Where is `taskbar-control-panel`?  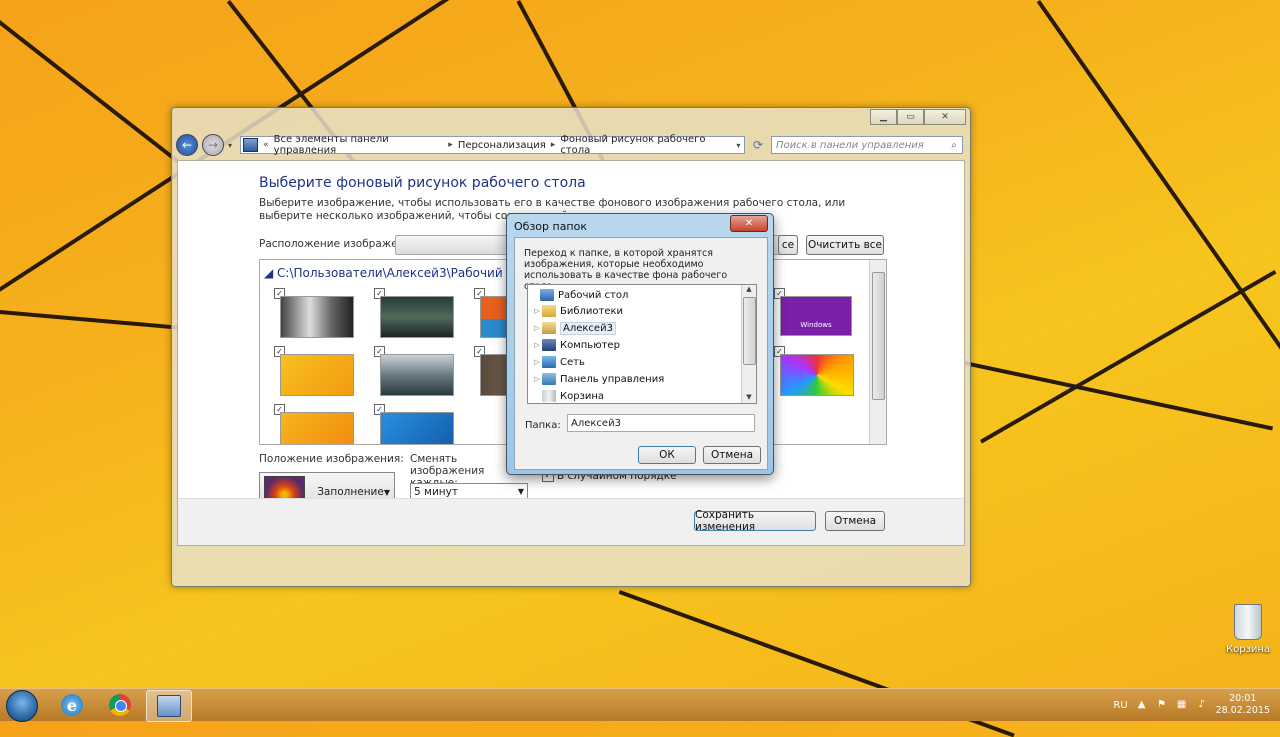 taskbar-control-panel is located at coordinates (169, 706).